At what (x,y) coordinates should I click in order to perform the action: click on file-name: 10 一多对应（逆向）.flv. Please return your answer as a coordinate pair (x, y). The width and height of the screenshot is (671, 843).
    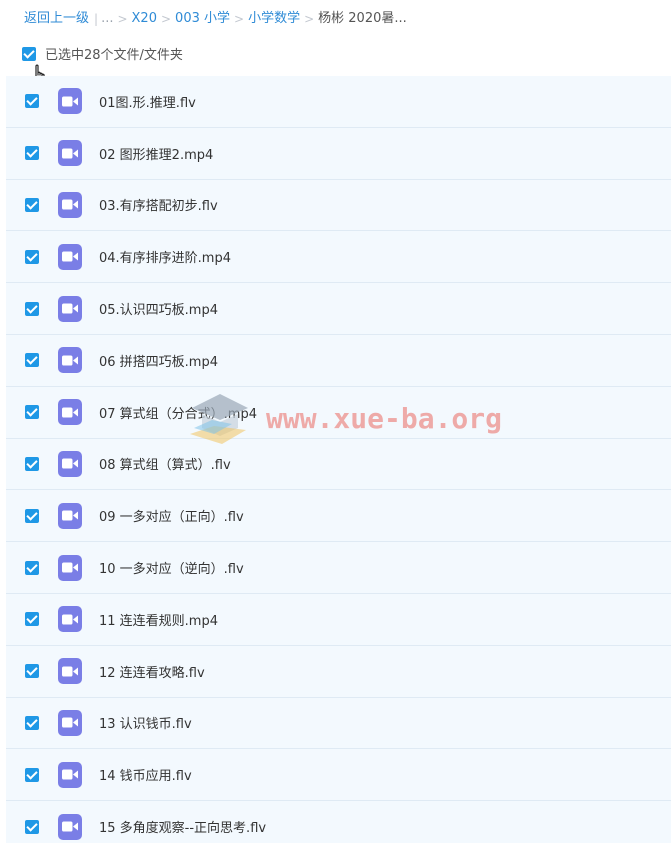
    Looking at the image, I should click on (171, 567).